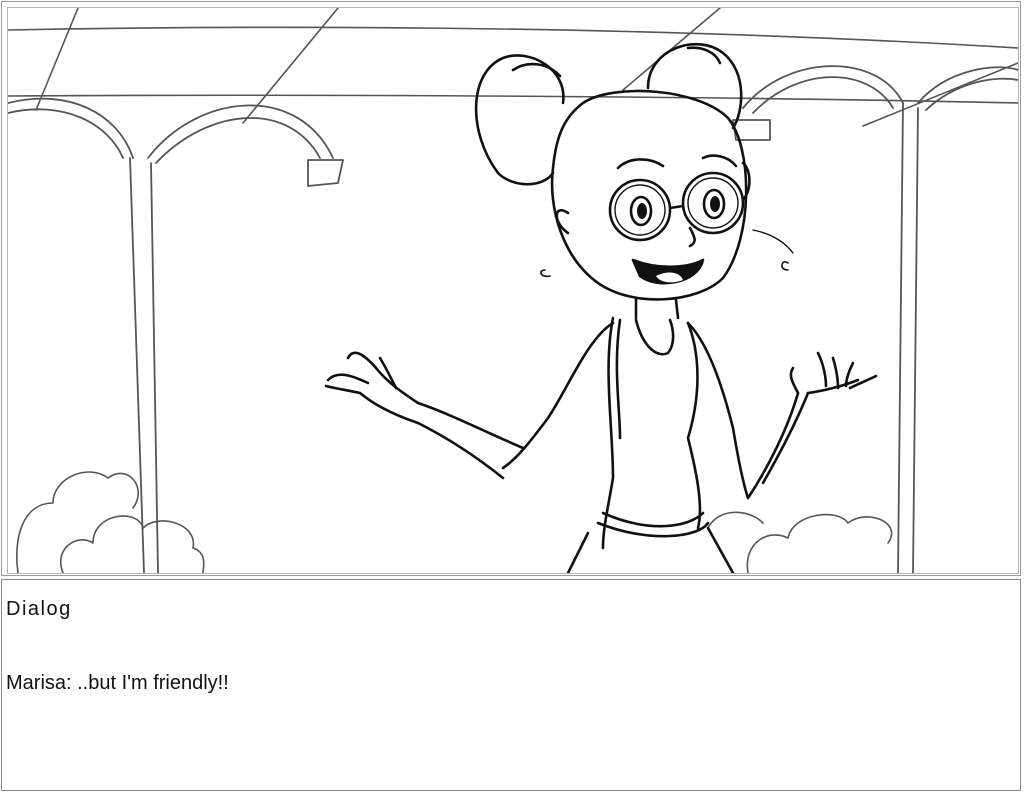 This screenshot has height=793, width=1024. Describe the element at coordinates (513, 67) in the screenshot. I see `ceiling-lines` at that location.